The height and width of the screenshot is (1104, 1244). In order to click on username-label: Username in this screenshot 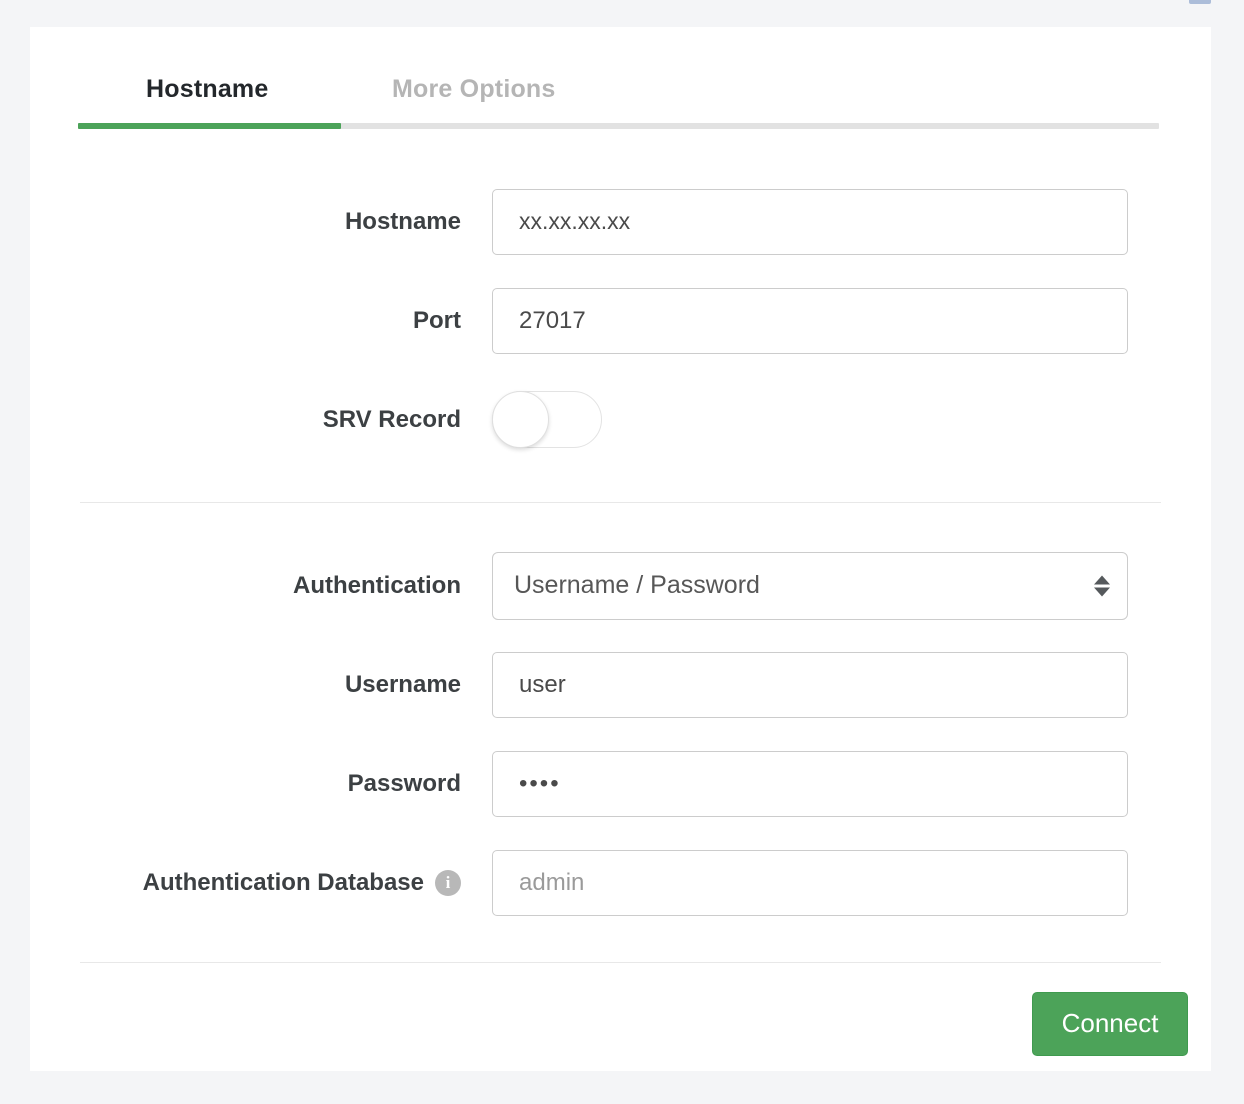, I will do `click(402, 684)`.